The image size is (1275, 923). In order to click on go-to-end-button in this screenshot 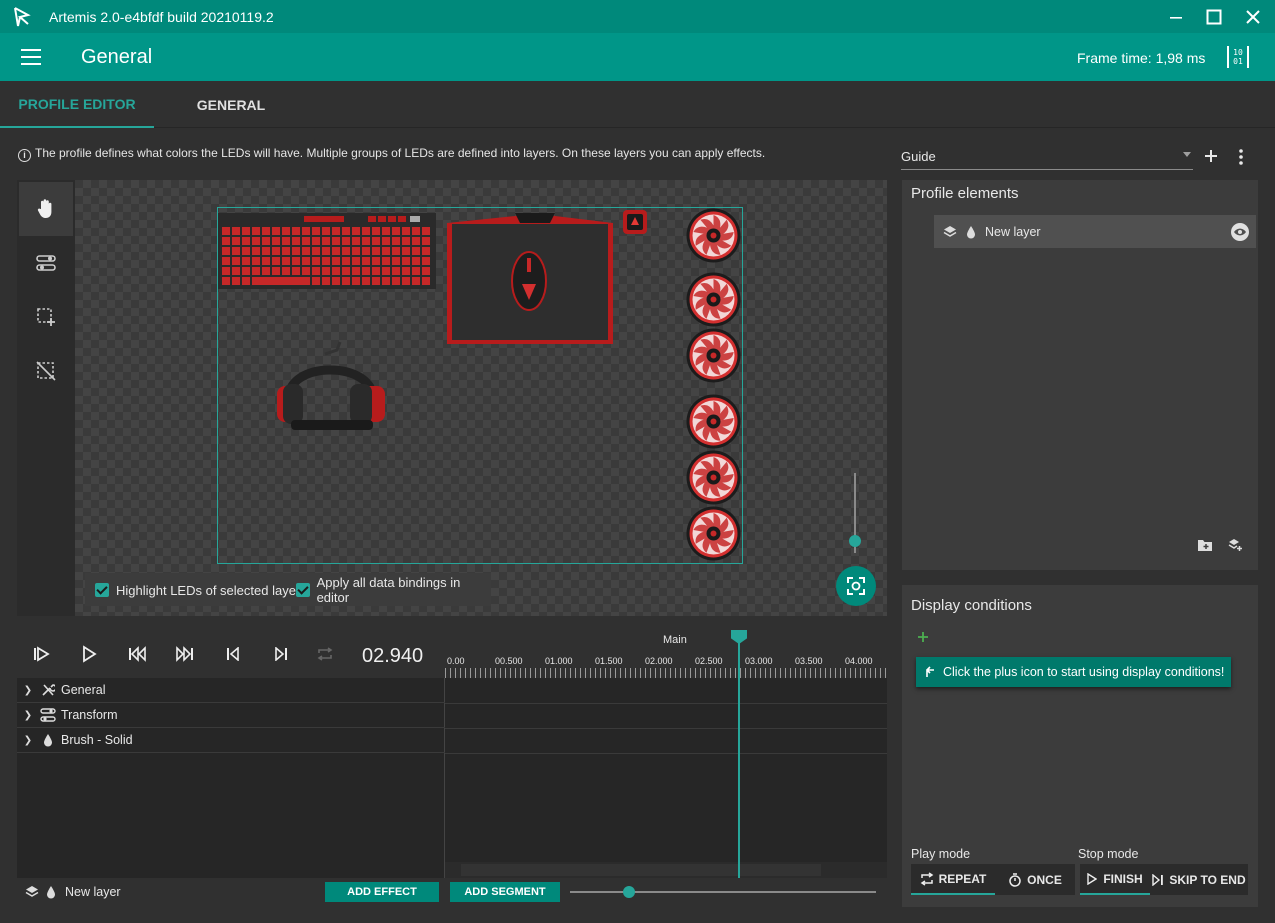, I will do `click(185, 654)`.